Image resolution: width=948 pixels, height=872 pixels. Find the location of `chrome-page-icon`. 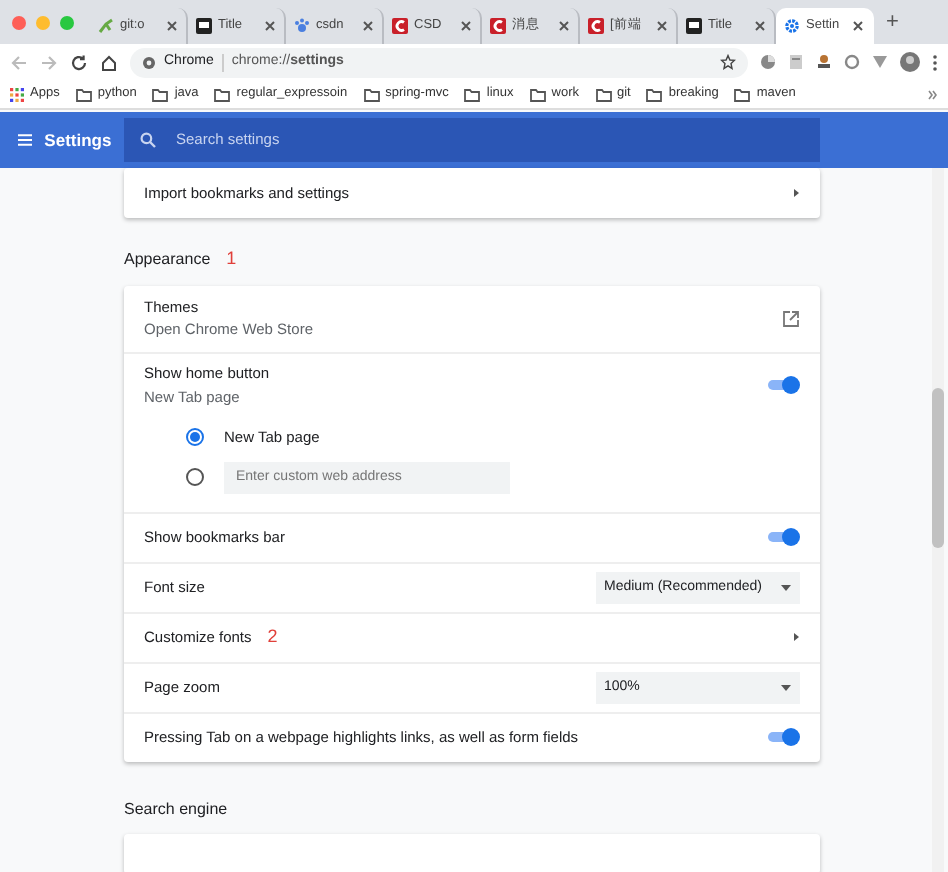

chrome-page-icon is located at coordinates (149, 62).